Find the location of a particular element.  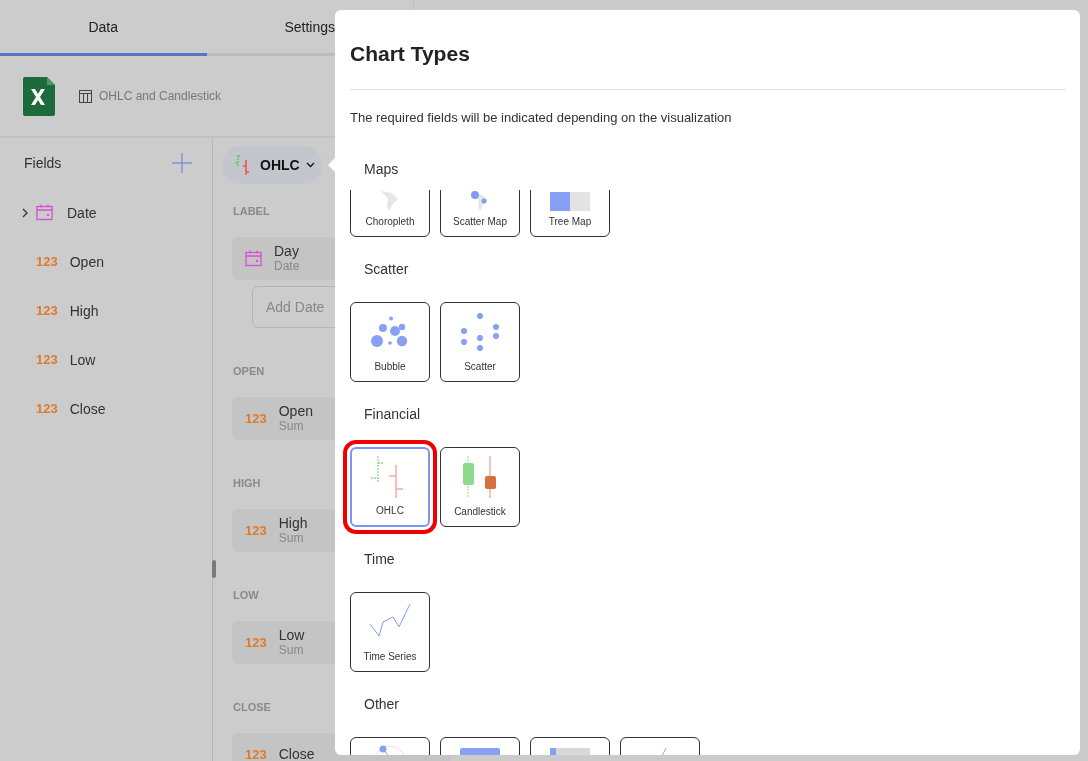

dialog-subtitle: The required fields will be indicated depending on the visualization is located at coordinates (541, 118).